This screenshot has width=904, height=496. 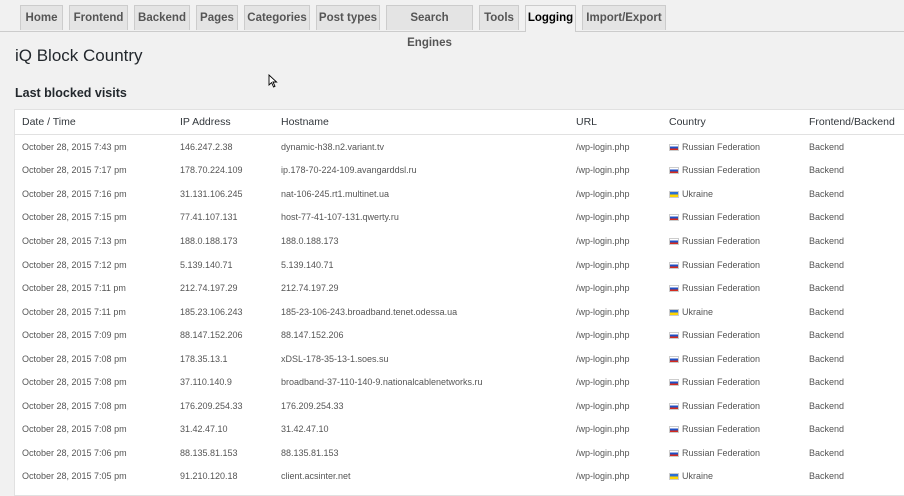 I want to click on column-header-url: URL, so click(x=615, y=122).